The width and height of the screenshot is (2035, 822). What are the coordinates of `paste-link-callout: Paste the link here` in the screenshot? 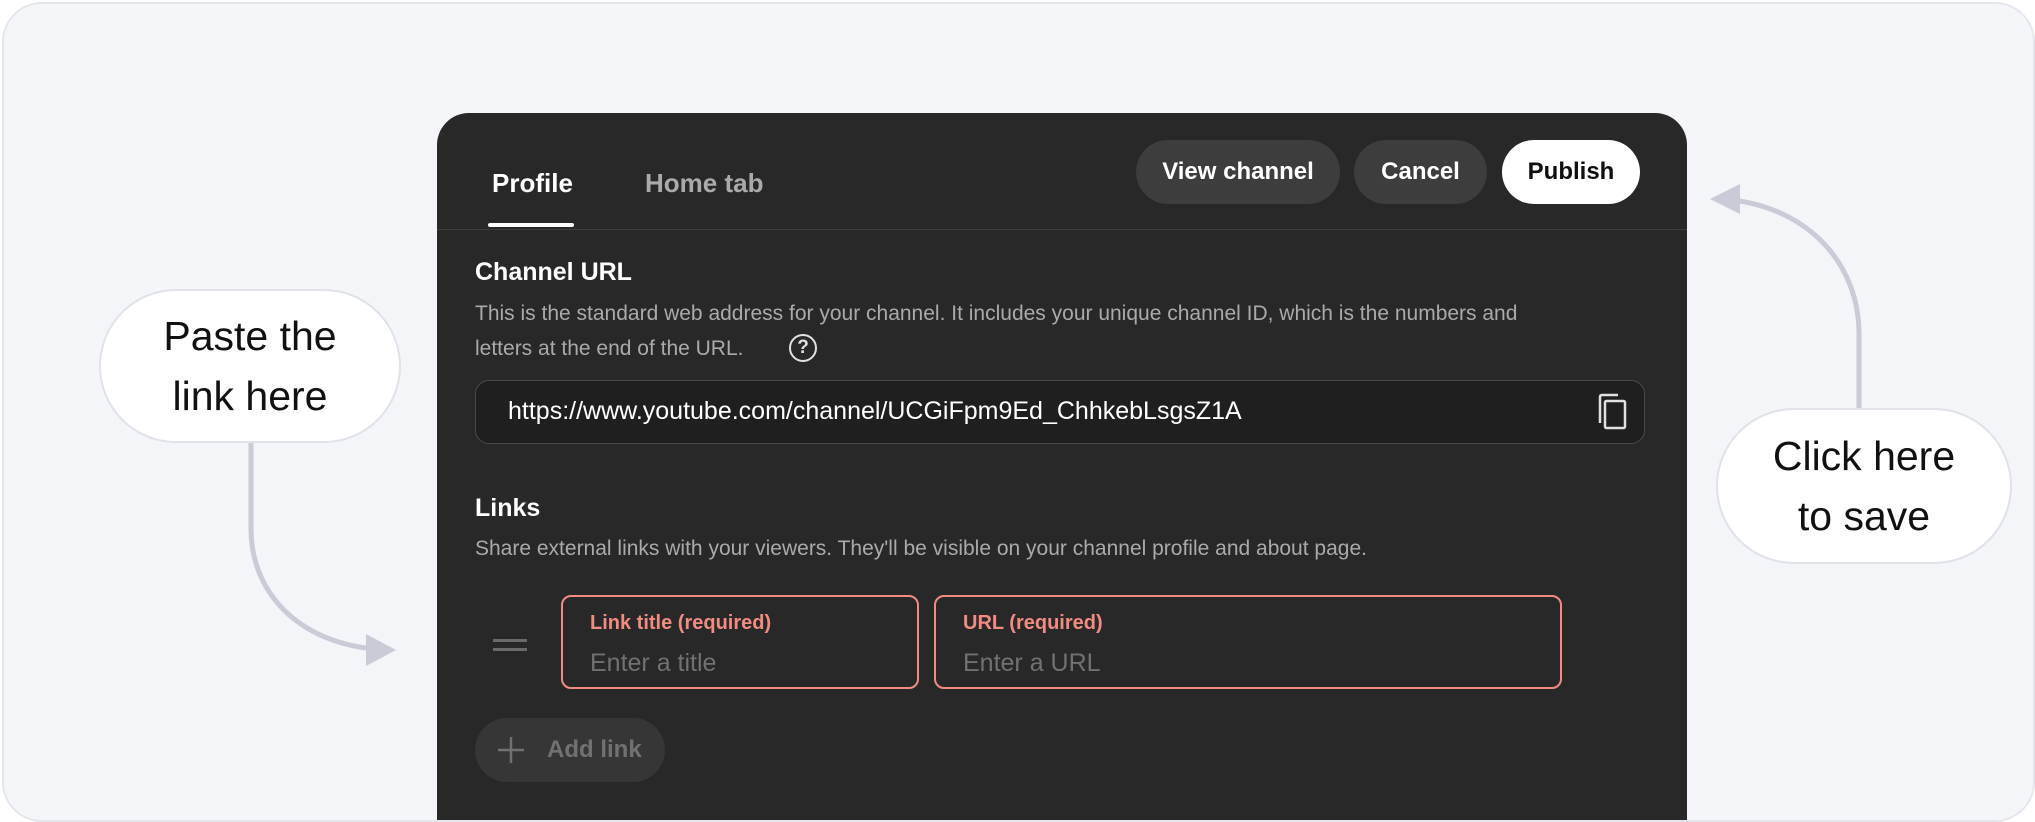 It's located at (250, 366).